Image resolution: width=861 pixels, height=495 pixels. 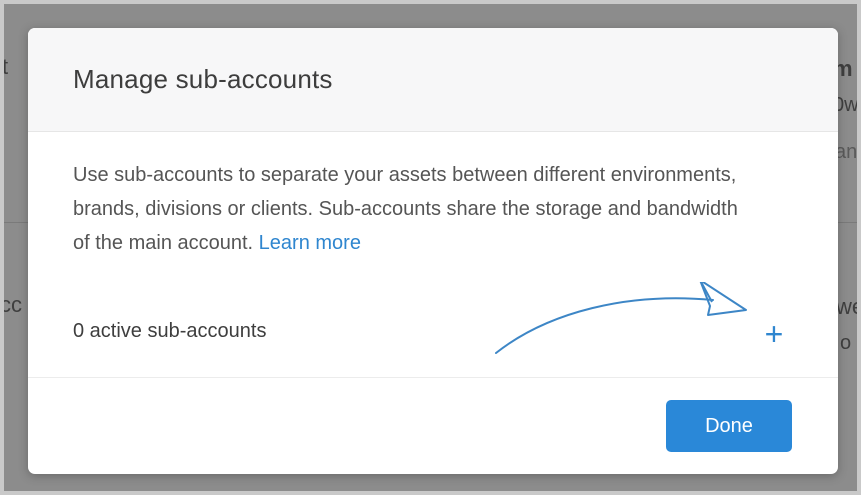 What do you see at coordinates (621, 318) in the screenshot?
I see `hint-arrow-icon` at bounding box center [621, 318].